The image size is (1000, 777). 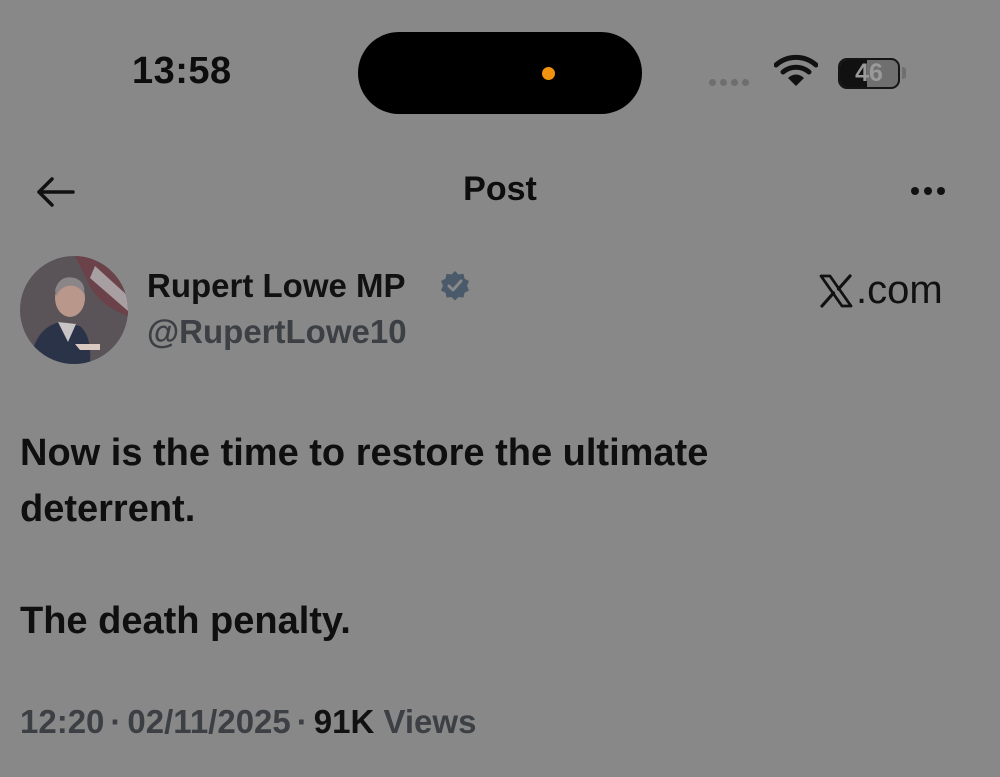 What do you see at coordinates (455, 288) in the screenshot?
I see `verified-badge-icon` at bounding box center [455, 288].